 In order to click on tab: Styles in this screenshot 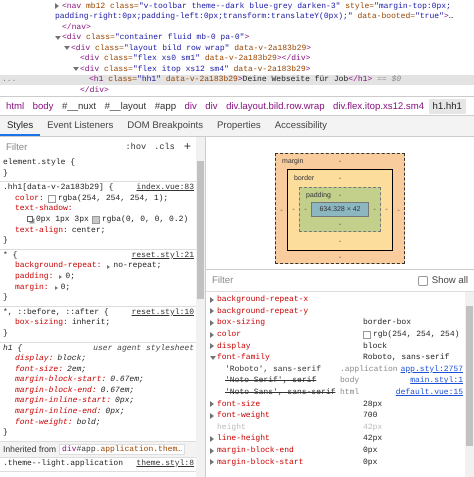, I will do `click(20, 126)`.